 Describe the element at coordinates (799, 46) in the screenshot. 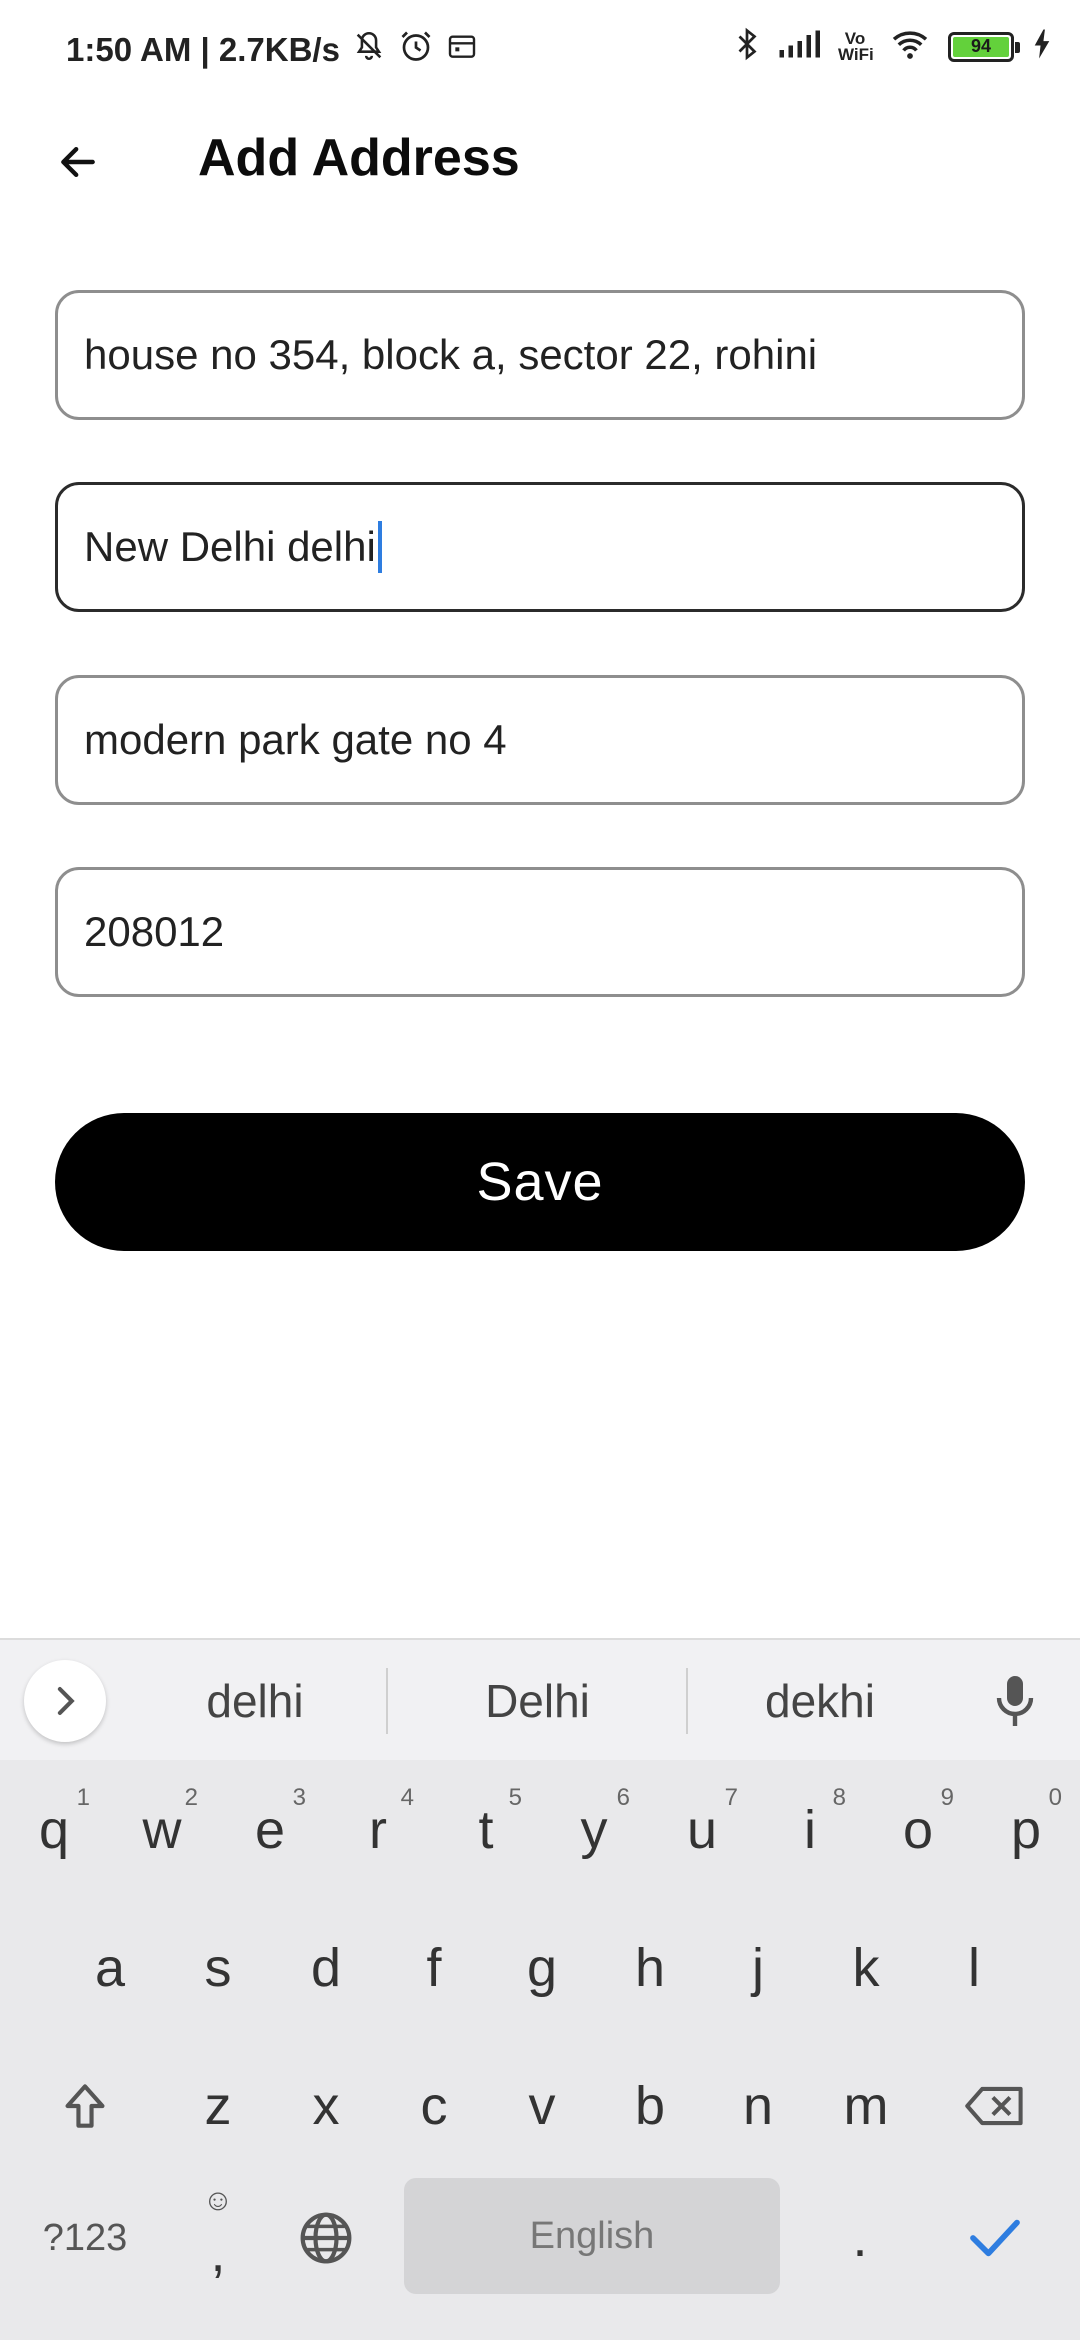

I see `signal-icon` at that location.